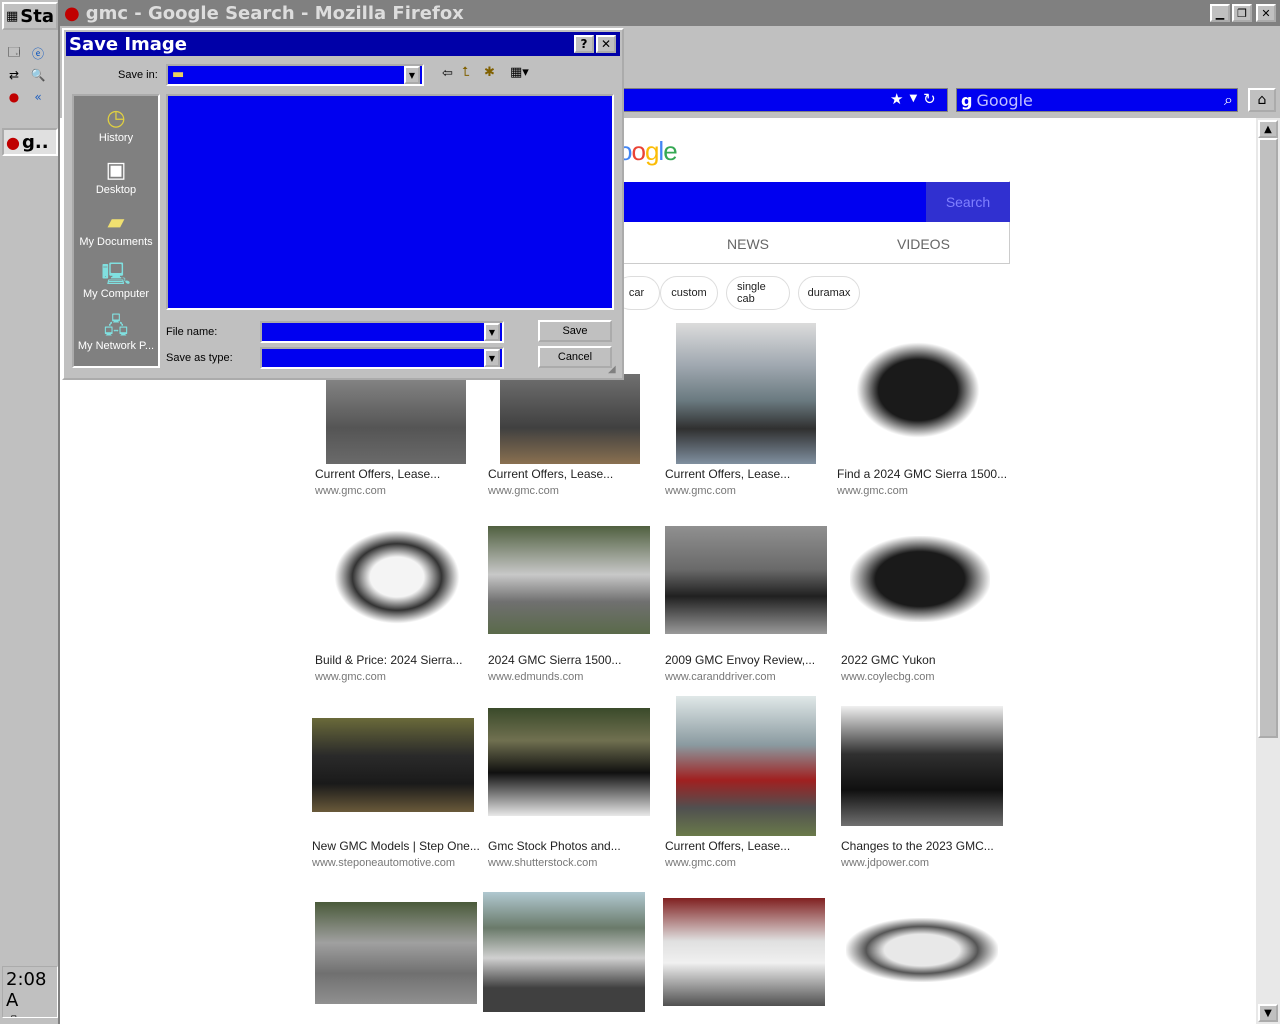  What do you see at coordinates (116, 138) in the screenshot?
I see `place-label: History` at bounding box center [116, 138].